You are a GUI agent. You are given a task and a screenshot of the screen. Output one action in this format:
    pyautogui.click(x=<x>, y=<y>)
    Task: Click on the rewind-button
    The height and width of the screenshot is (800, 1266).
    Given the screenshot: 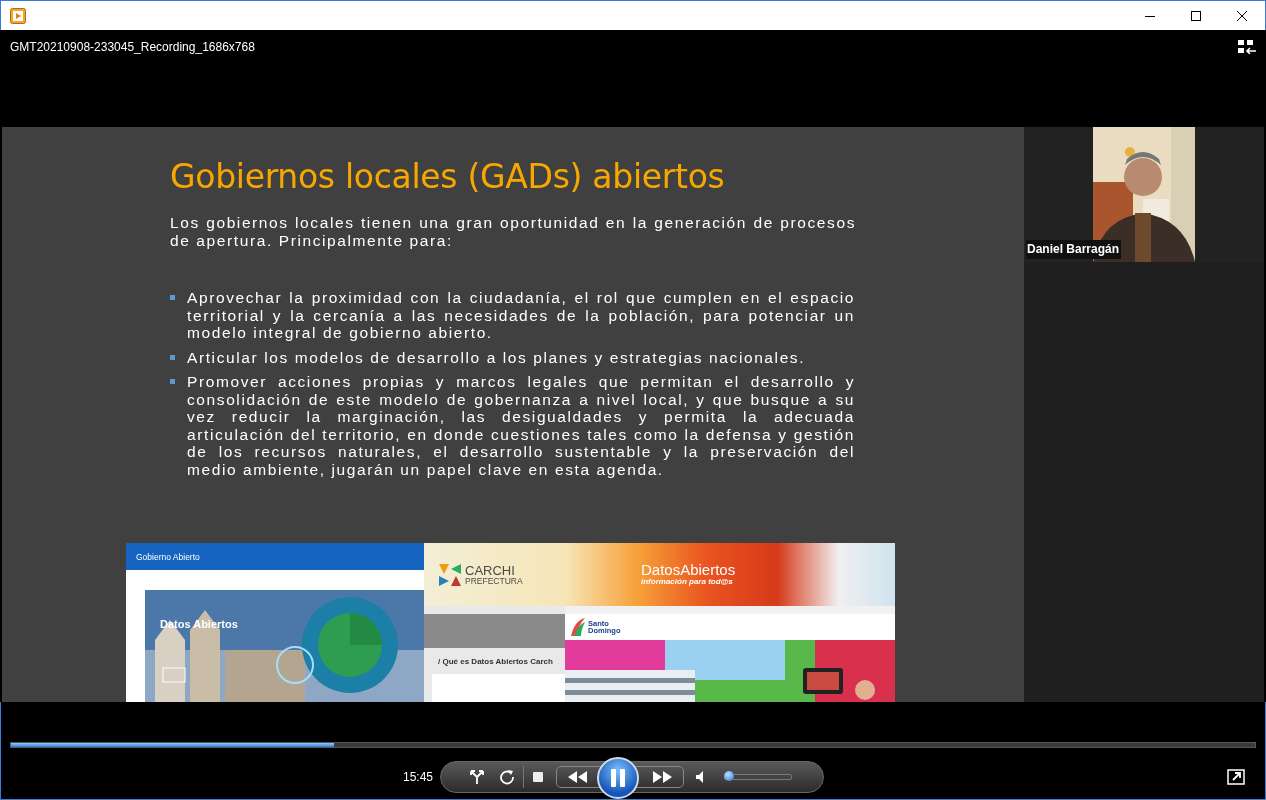 What is the action you would take?
    pyautogui.click(x=577, y=777)
    